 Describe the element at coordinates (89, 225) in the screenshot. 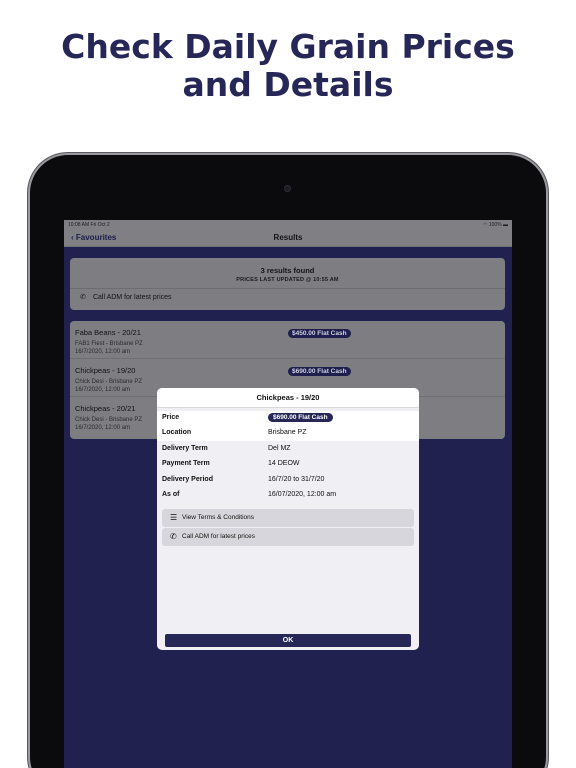

I see `status-time: 10:08 AM Fri Oct 2` at that location.